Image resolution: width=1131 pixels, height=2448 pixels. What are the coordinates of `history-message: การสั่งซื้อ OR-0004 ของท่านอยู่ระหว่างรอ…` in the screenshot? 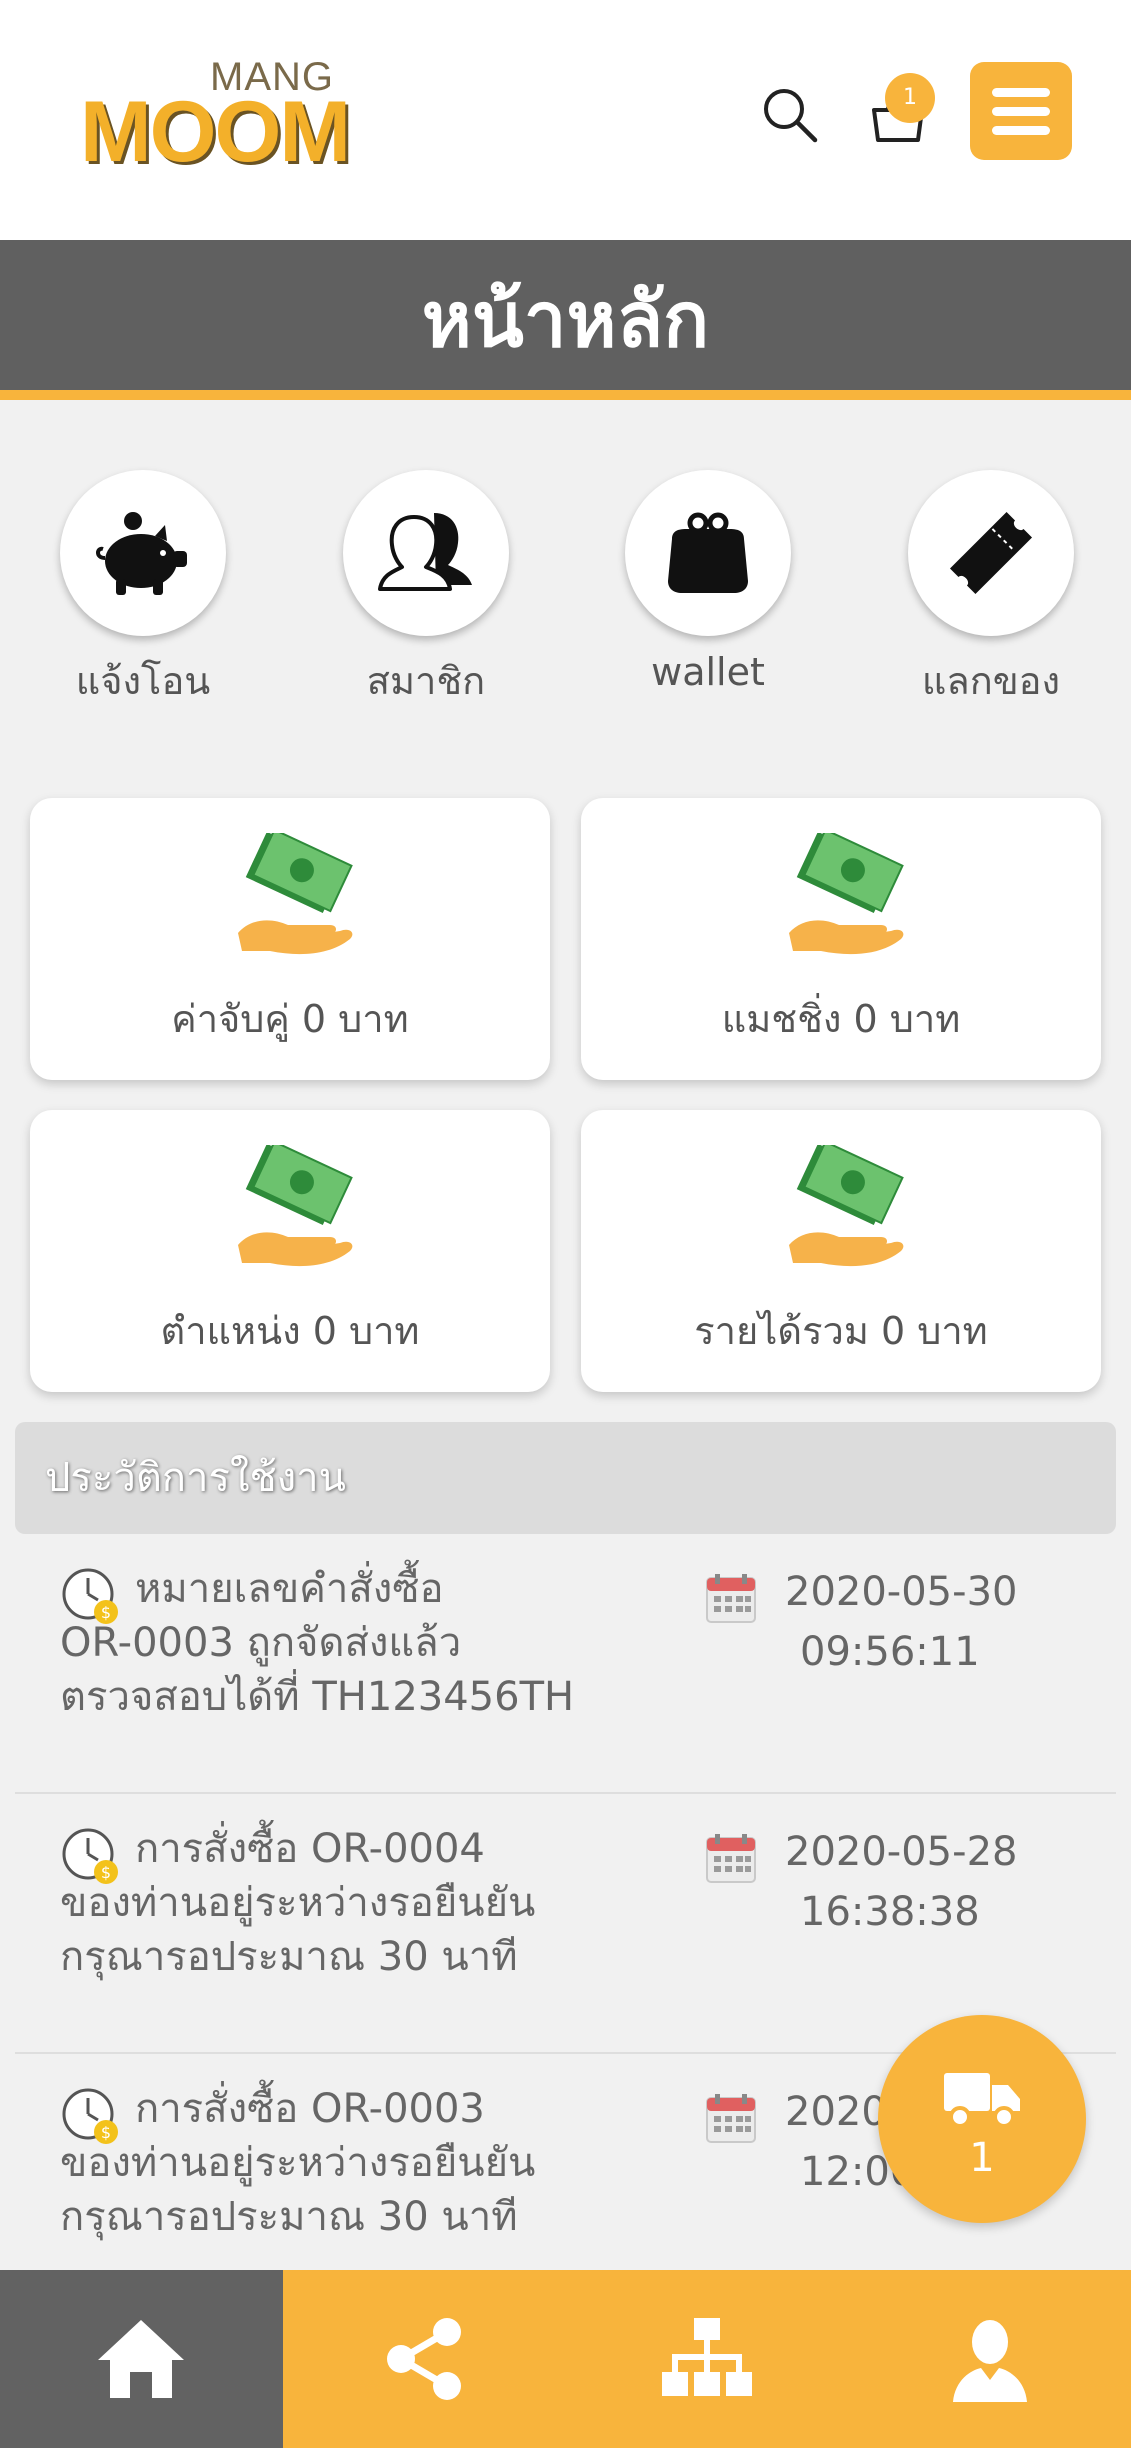 It's located at (380, 1903).